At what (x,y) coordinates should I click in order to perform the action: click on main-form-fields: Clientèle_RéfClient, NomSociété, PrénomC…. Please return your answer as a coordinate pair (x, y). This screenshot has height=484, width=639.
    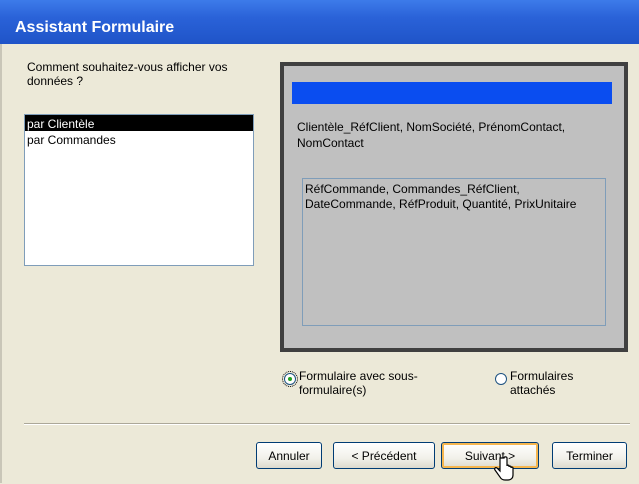
    Looking at the image, I should click on (431, 135).